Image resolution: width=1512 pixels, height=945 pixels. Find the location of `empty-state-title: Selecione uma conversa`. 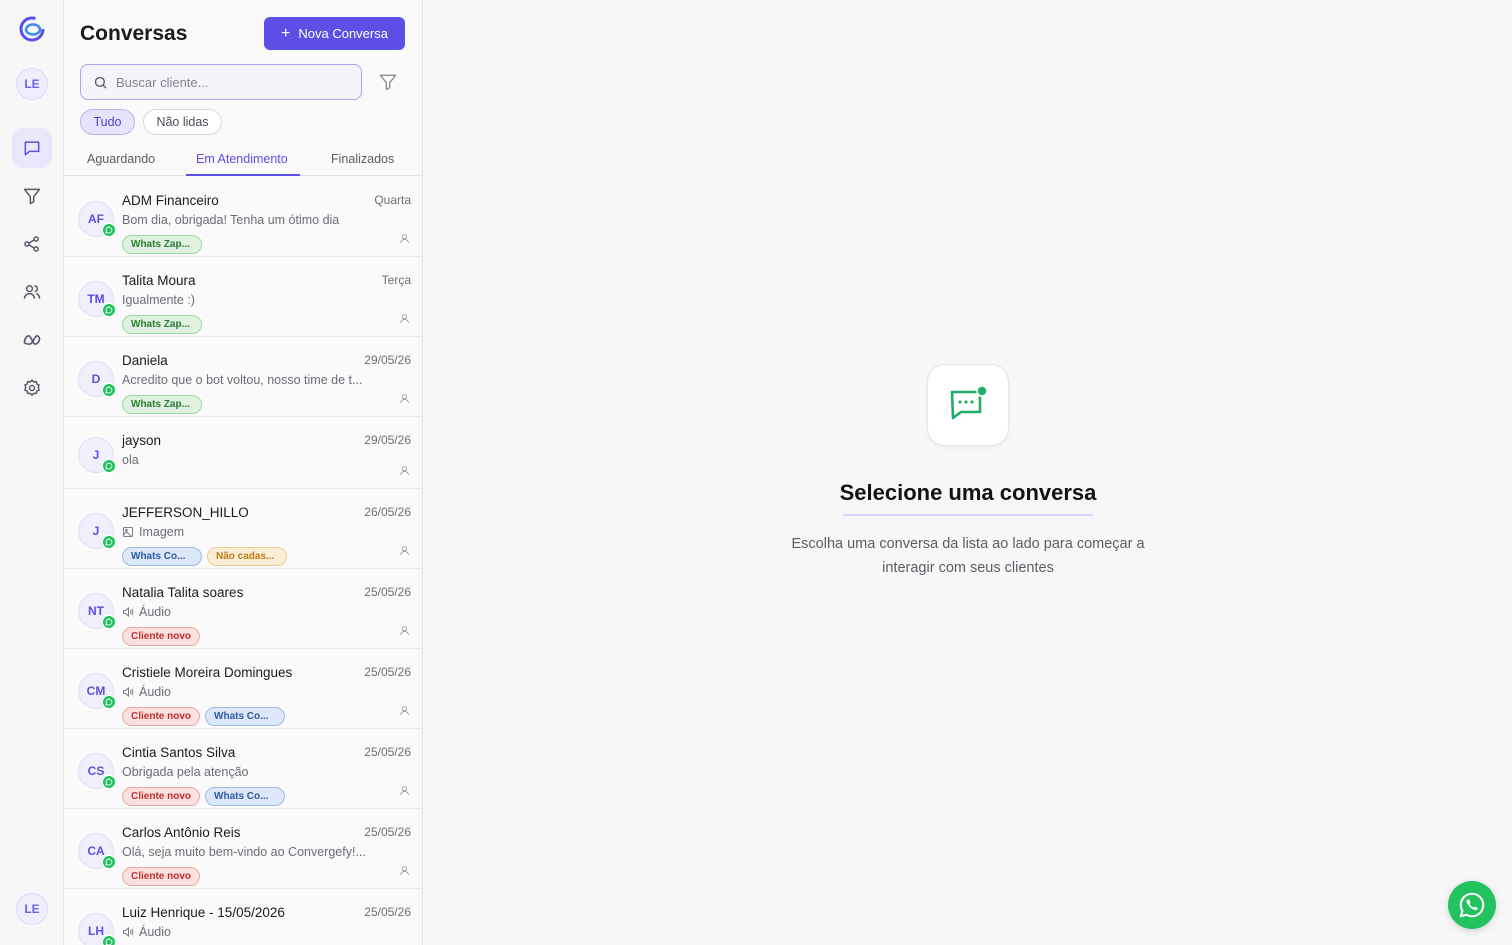

empty-state-title: Selecione uma conversa is located at coordinates (968, 492).